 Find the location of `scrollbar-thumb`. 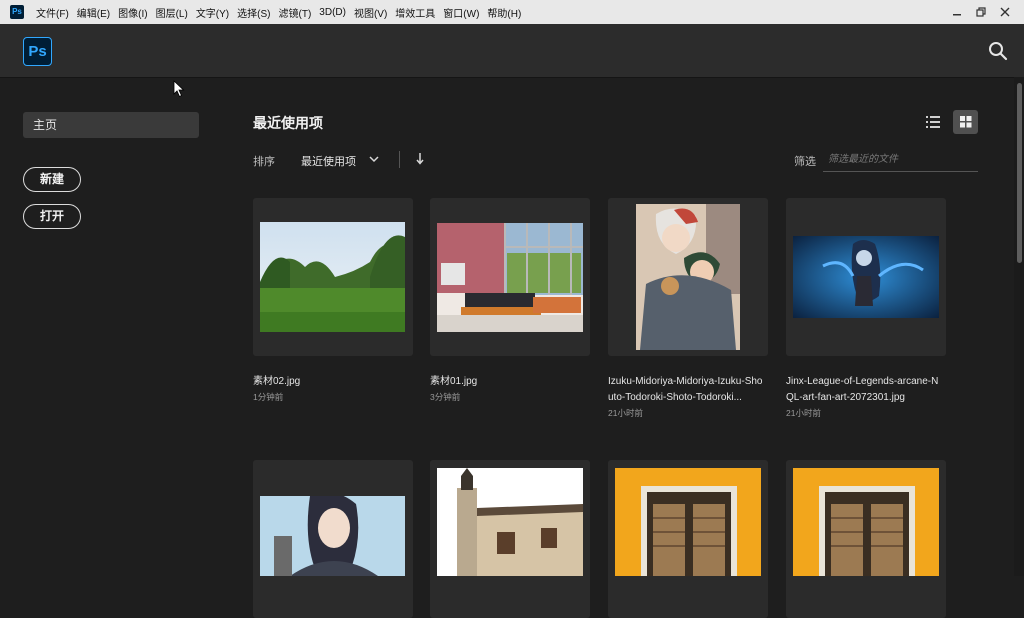

scrollbar-thumb is located at coordinates (1019, 173).